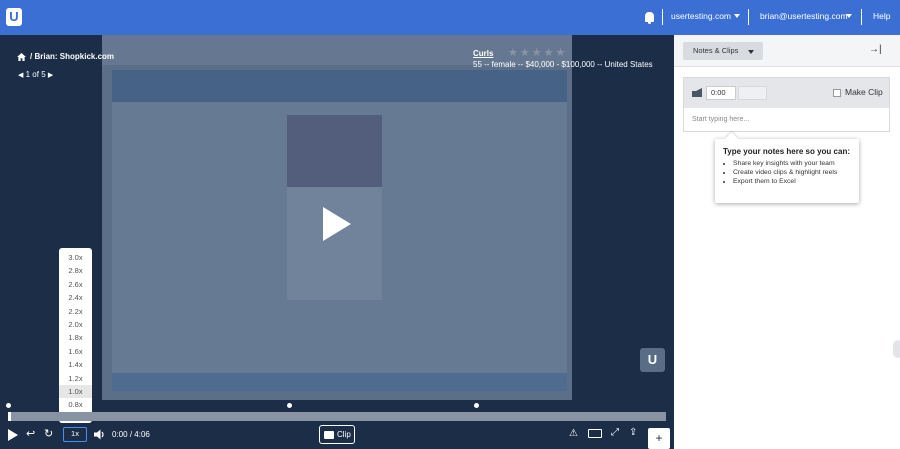  Describe the element at coordinates (701, 16) in the screenshot. I see `account-menu: usertesting.com` at that location.